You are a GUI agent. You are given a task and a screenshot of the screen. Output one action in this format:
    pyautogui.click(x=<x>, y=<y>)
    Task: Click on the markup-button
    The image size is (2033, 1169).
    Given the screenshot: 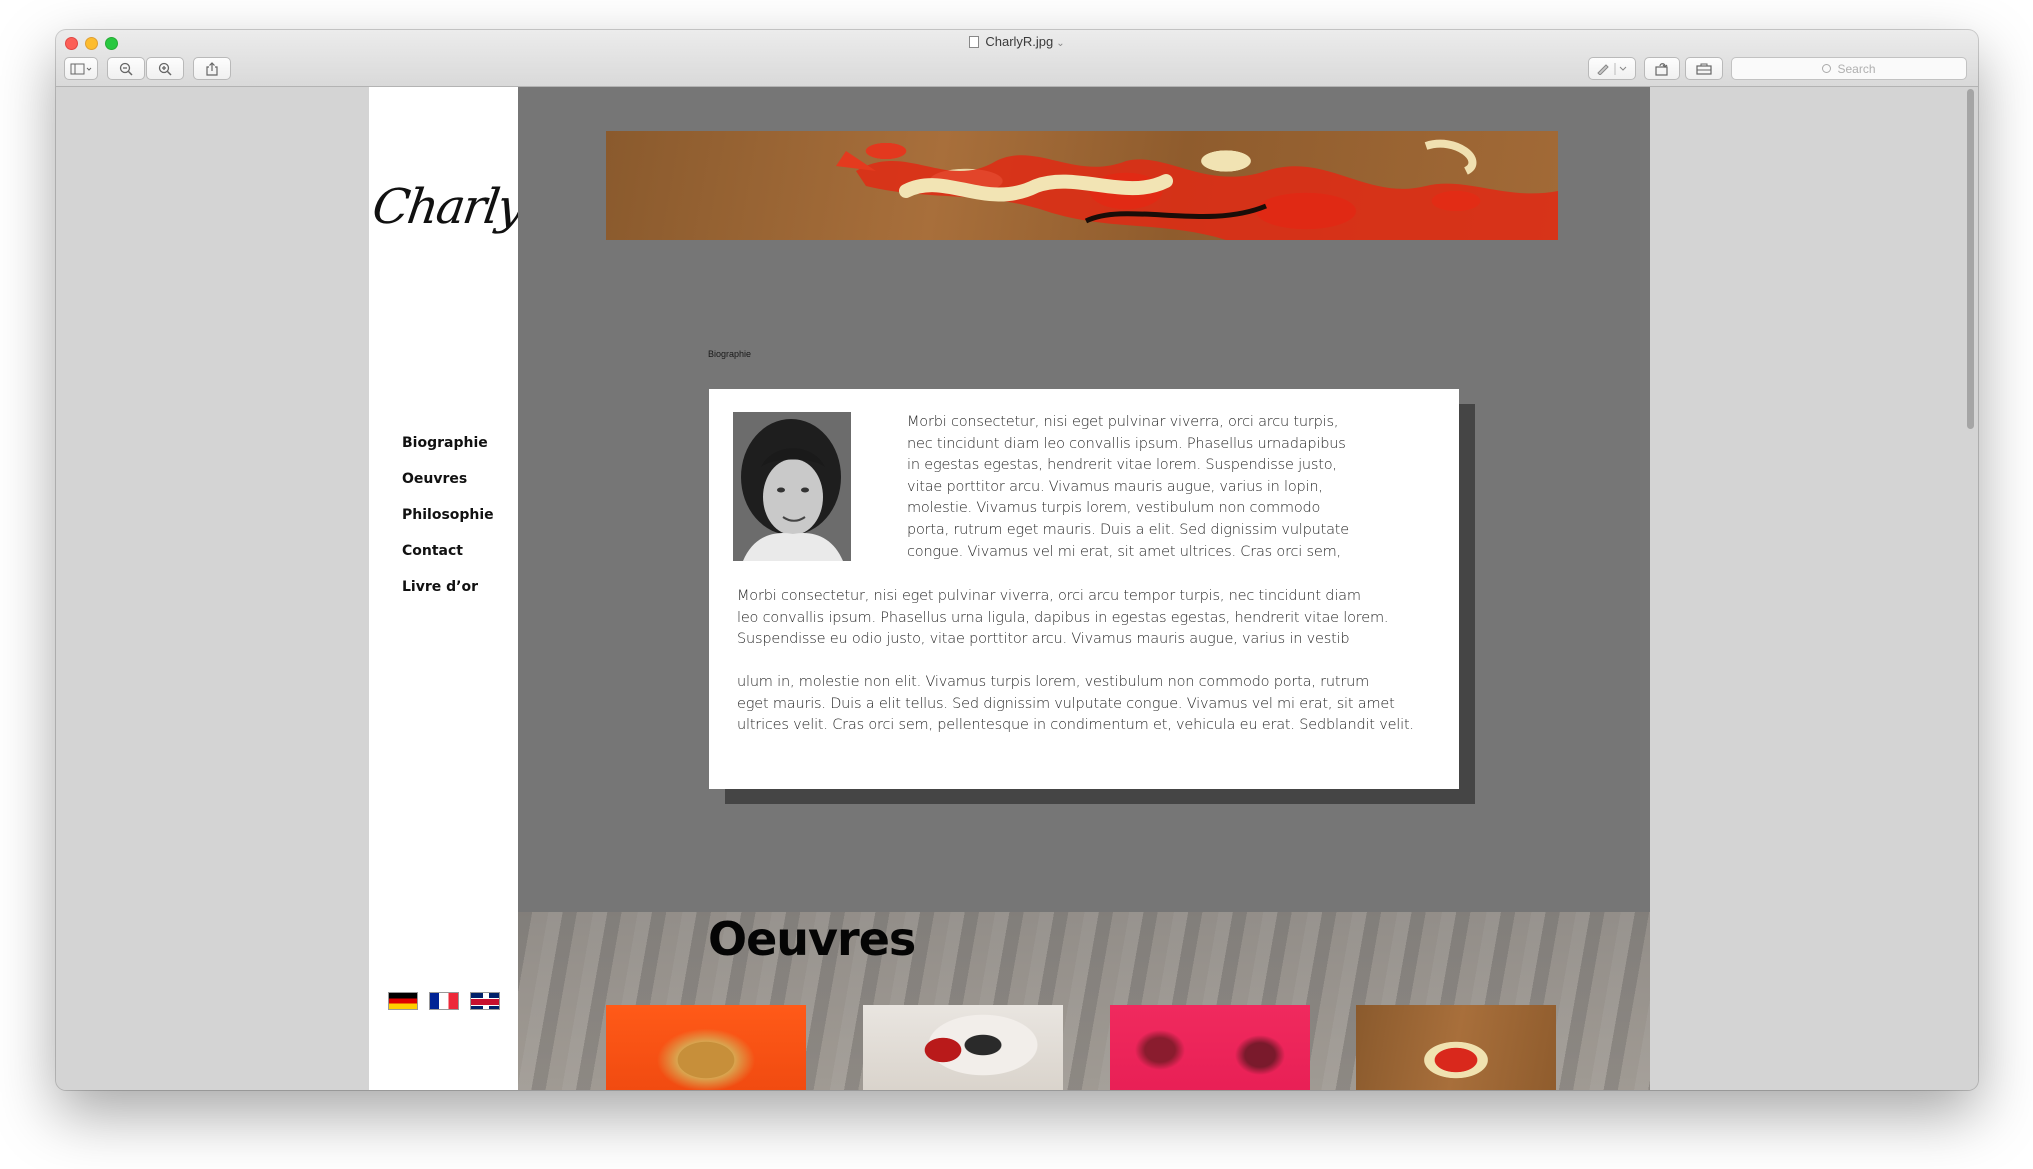 What is the action you would take?
    pyautogui.click(x=1612, y=68)
    